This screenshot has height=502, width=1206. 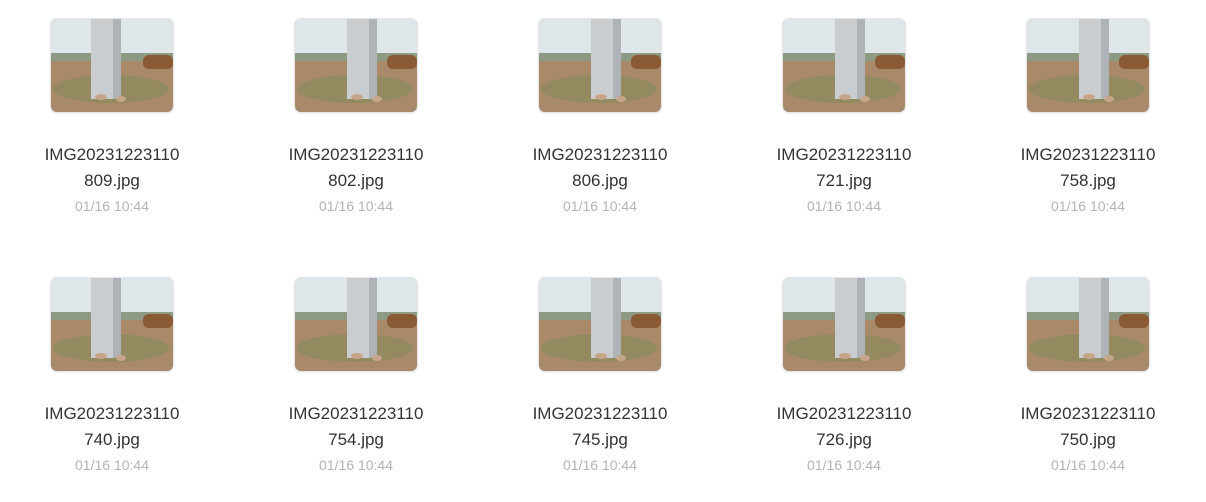 I want to click on file-tile: IMG20231223110 750.jpg 01/16 10:44, so click(x=1088, y=376).